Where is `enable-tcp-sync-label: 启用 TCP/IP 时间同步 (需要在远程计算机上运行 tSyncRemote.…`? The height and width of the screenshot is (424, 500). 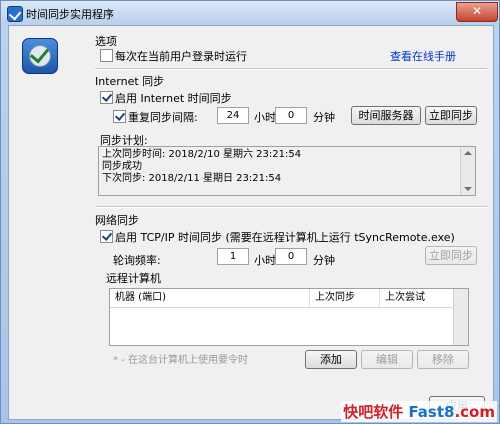
enable-tcp-sync-label: 启用 TCP/IP 时间同步 (需要在远程计算机上运行 tSyncRemote.… is located at coordinates (285, 237).